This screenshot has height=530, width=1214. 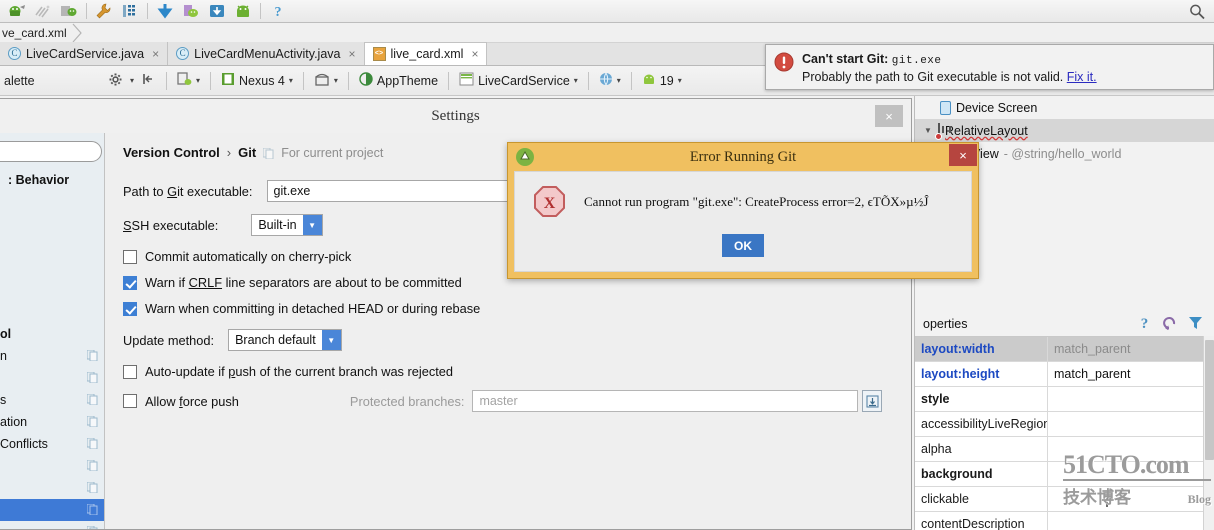 What do you see at coordinates (1064, 499) in the screenshot?
I see `table-row: clickable` at bounding box center [1064, 499].